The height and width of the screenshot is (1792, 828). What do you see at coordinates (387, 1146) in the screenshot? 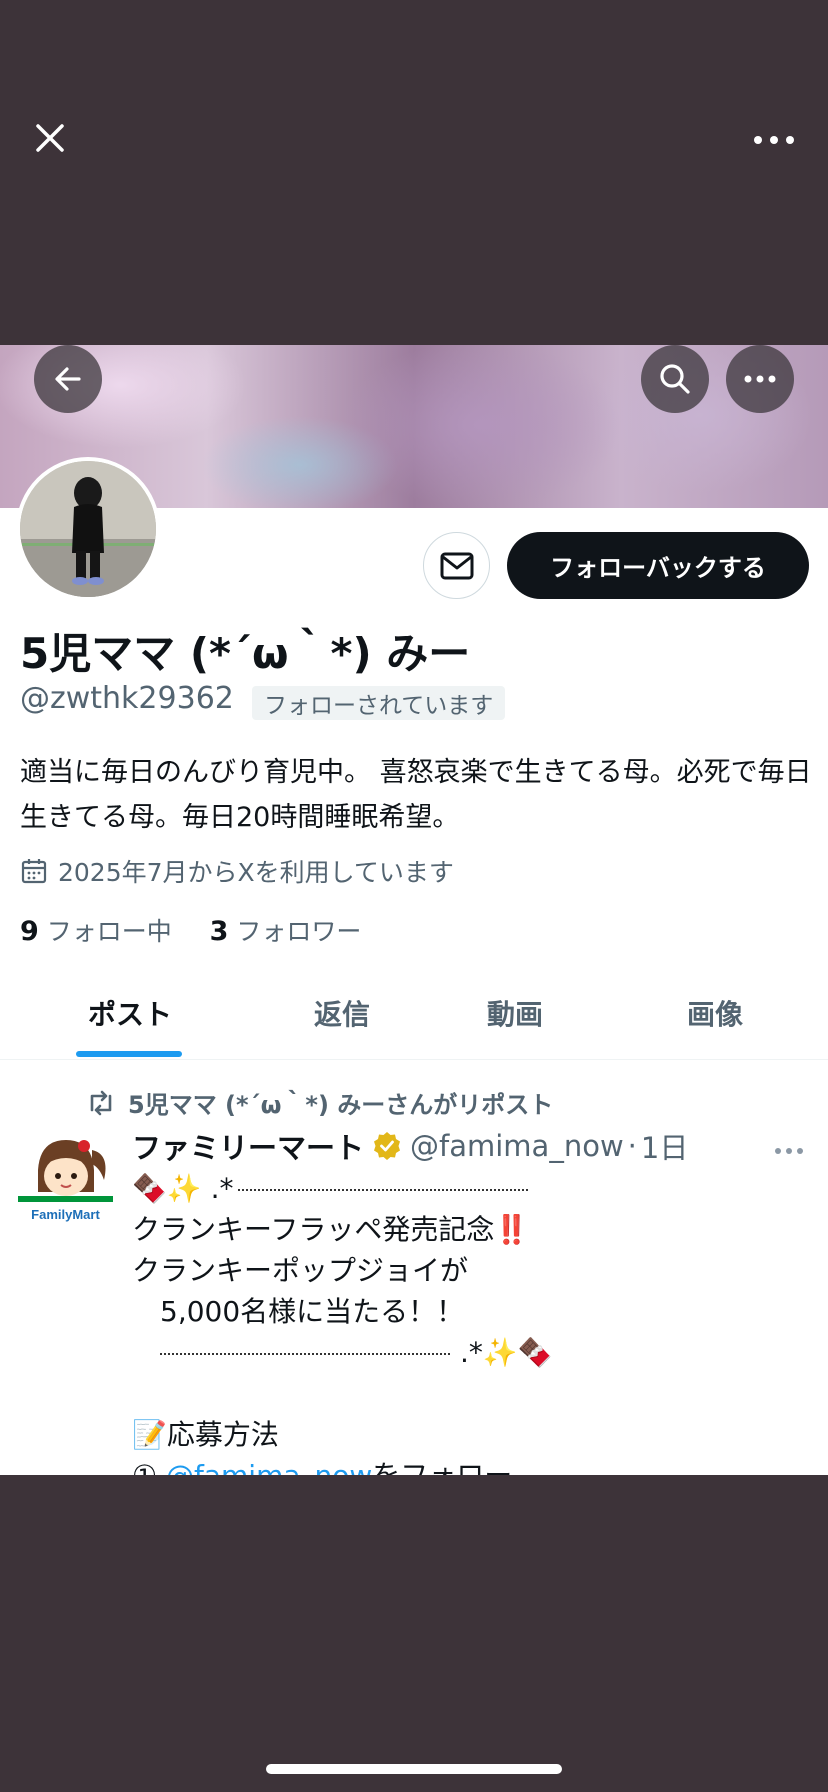
I see `verified-gold-icon` at bounding box center [387, 1146].